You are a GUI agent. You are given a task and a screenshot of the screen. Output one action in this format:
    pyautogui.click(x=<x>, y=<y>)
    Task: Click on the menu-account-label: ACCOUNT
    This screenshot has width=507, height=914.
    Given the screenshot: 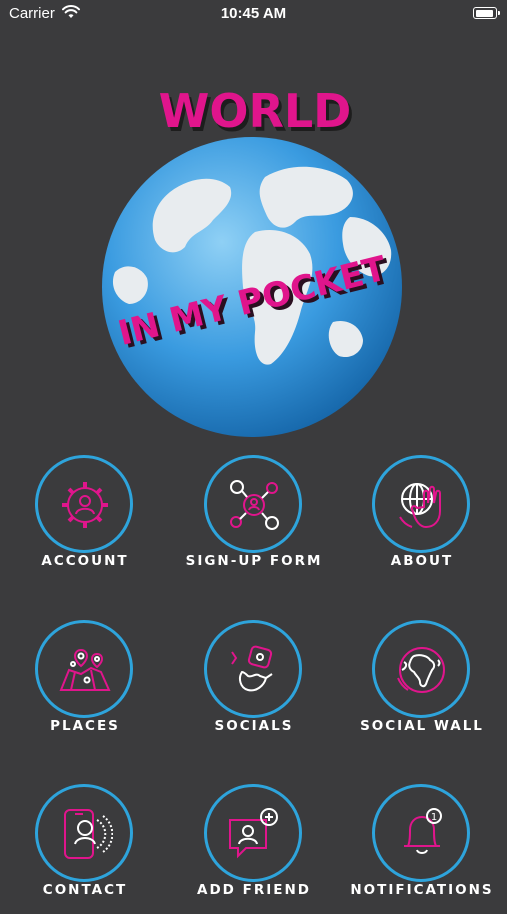 What is the action you would take?
    pyautogui.click(x=85, y=561)
    